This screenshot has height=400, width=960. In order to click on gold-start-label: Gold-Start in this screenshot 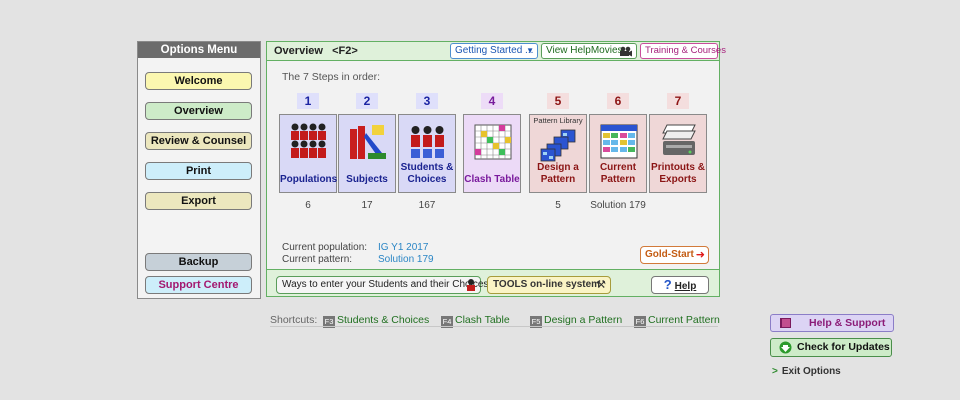, I will do `click(669, 254)`.